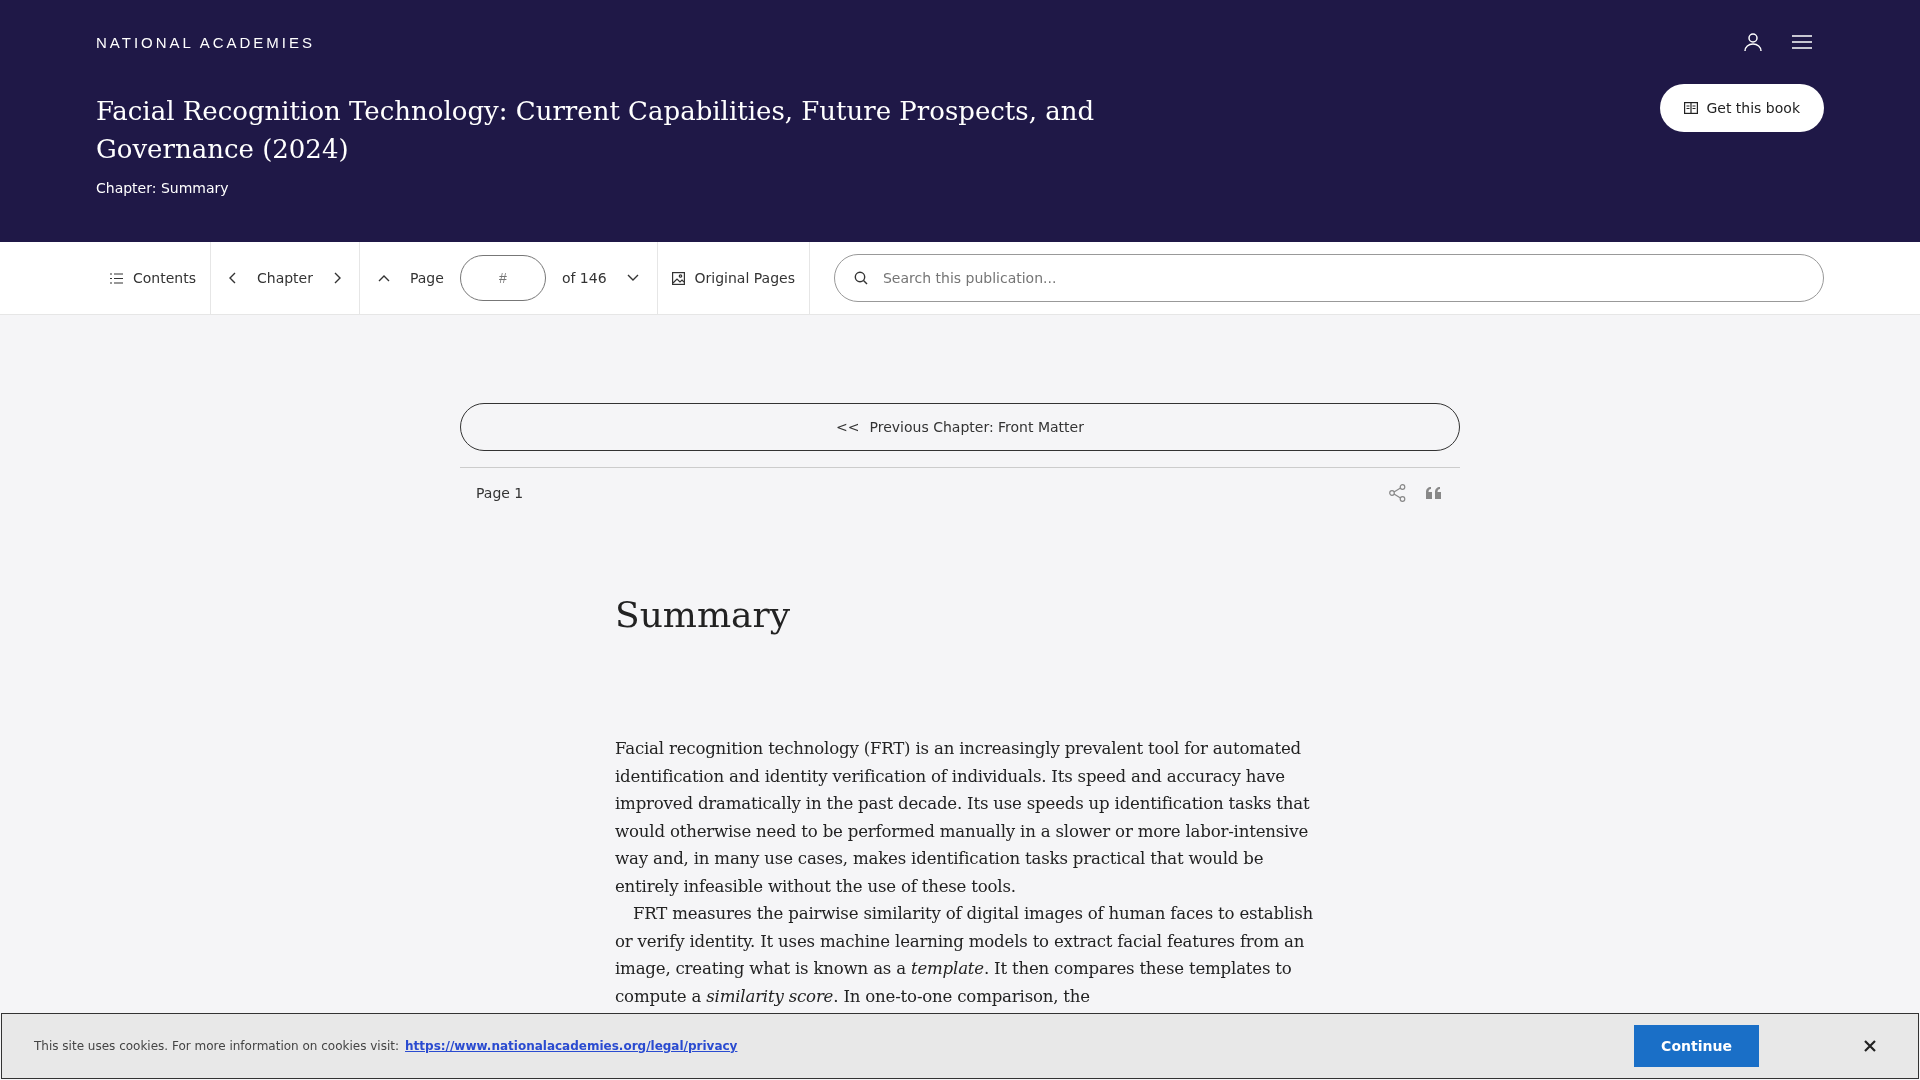 This screenshot has width=1920, height=1080. Describe the element at coordinates (1802, 42) in the screenshot. I see `menu-icon` at that location.